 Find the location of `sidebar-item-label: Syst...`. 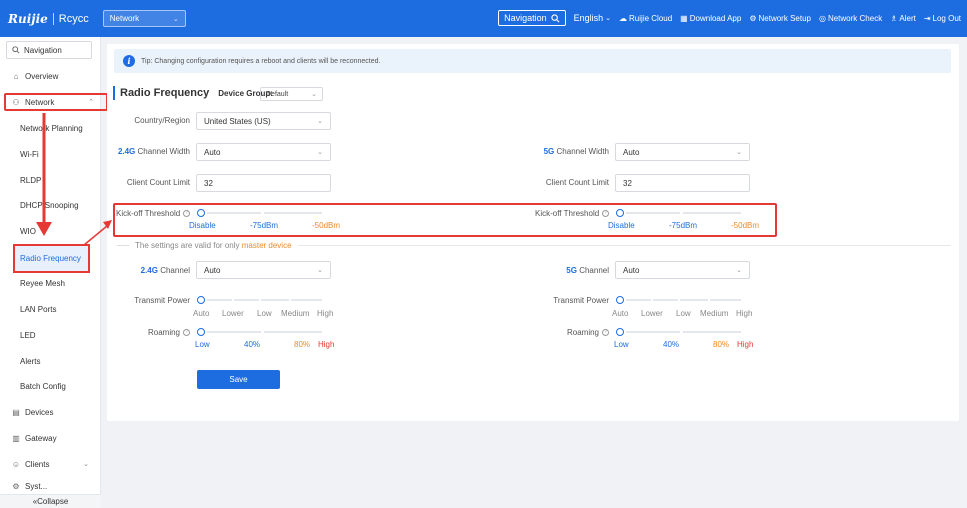

sidebar-item-label: Syst... is located at coordinates (36, 486).